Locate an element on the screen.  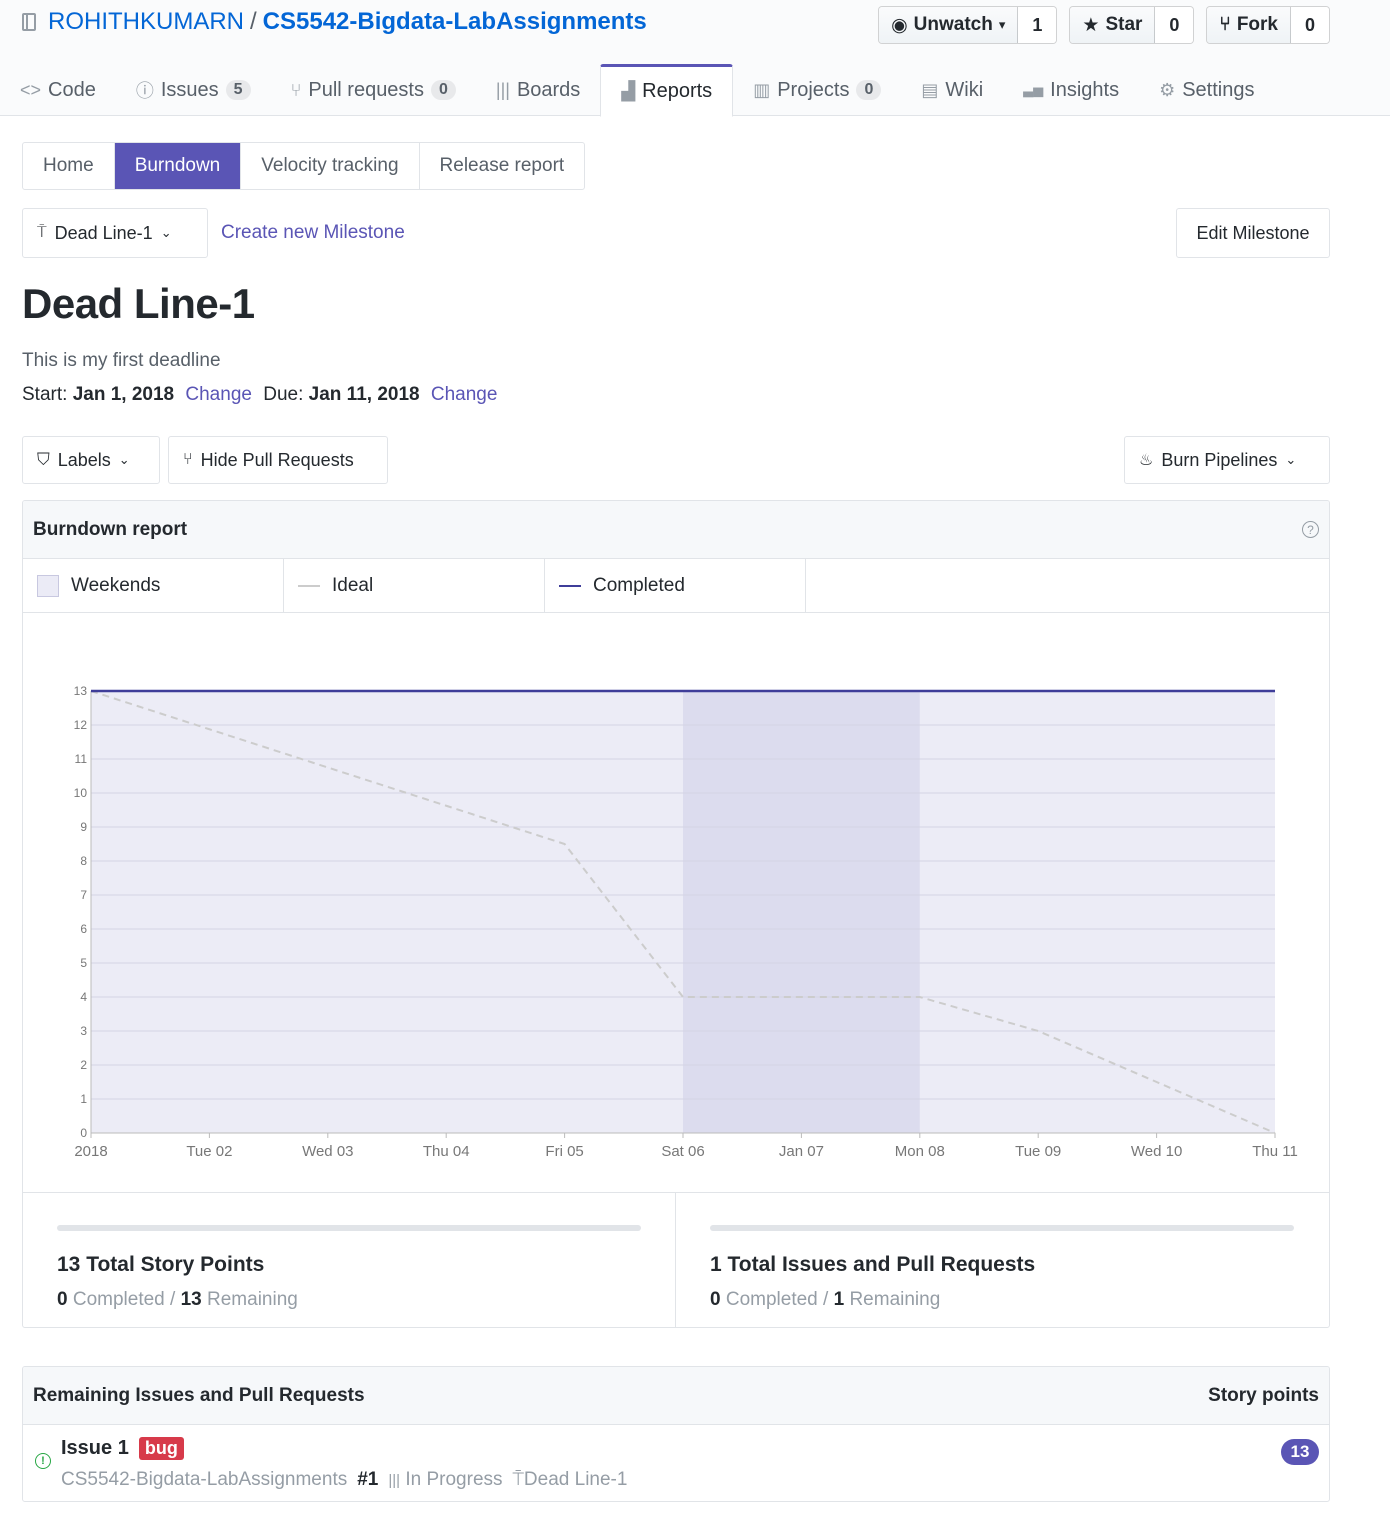
milestone-icon: ⍑ is located at coordinates (518, 1479).